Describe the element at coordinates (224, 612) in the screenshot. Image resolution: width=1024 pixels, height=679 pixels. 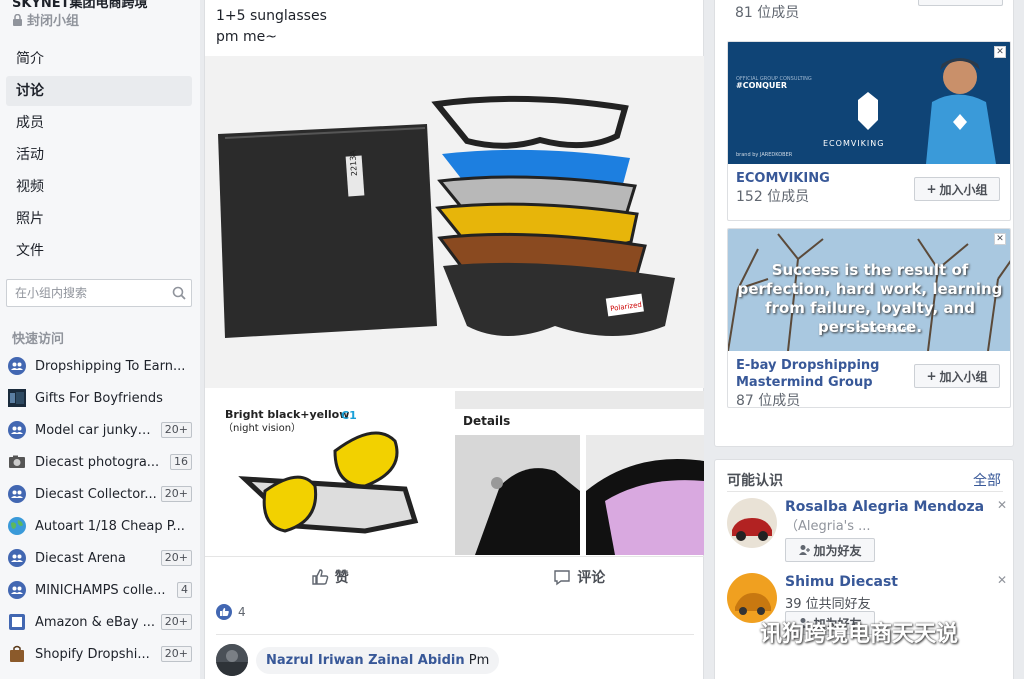
I see `like-reaction-icon` at that location.